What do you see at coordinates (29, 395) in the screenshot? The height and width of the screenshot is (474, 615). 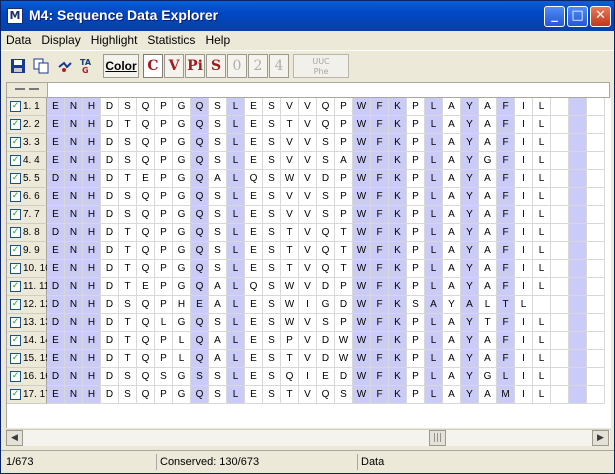 I see `sequence-name-cell: ✓ 17. 17` at bounding box center [29, 395].